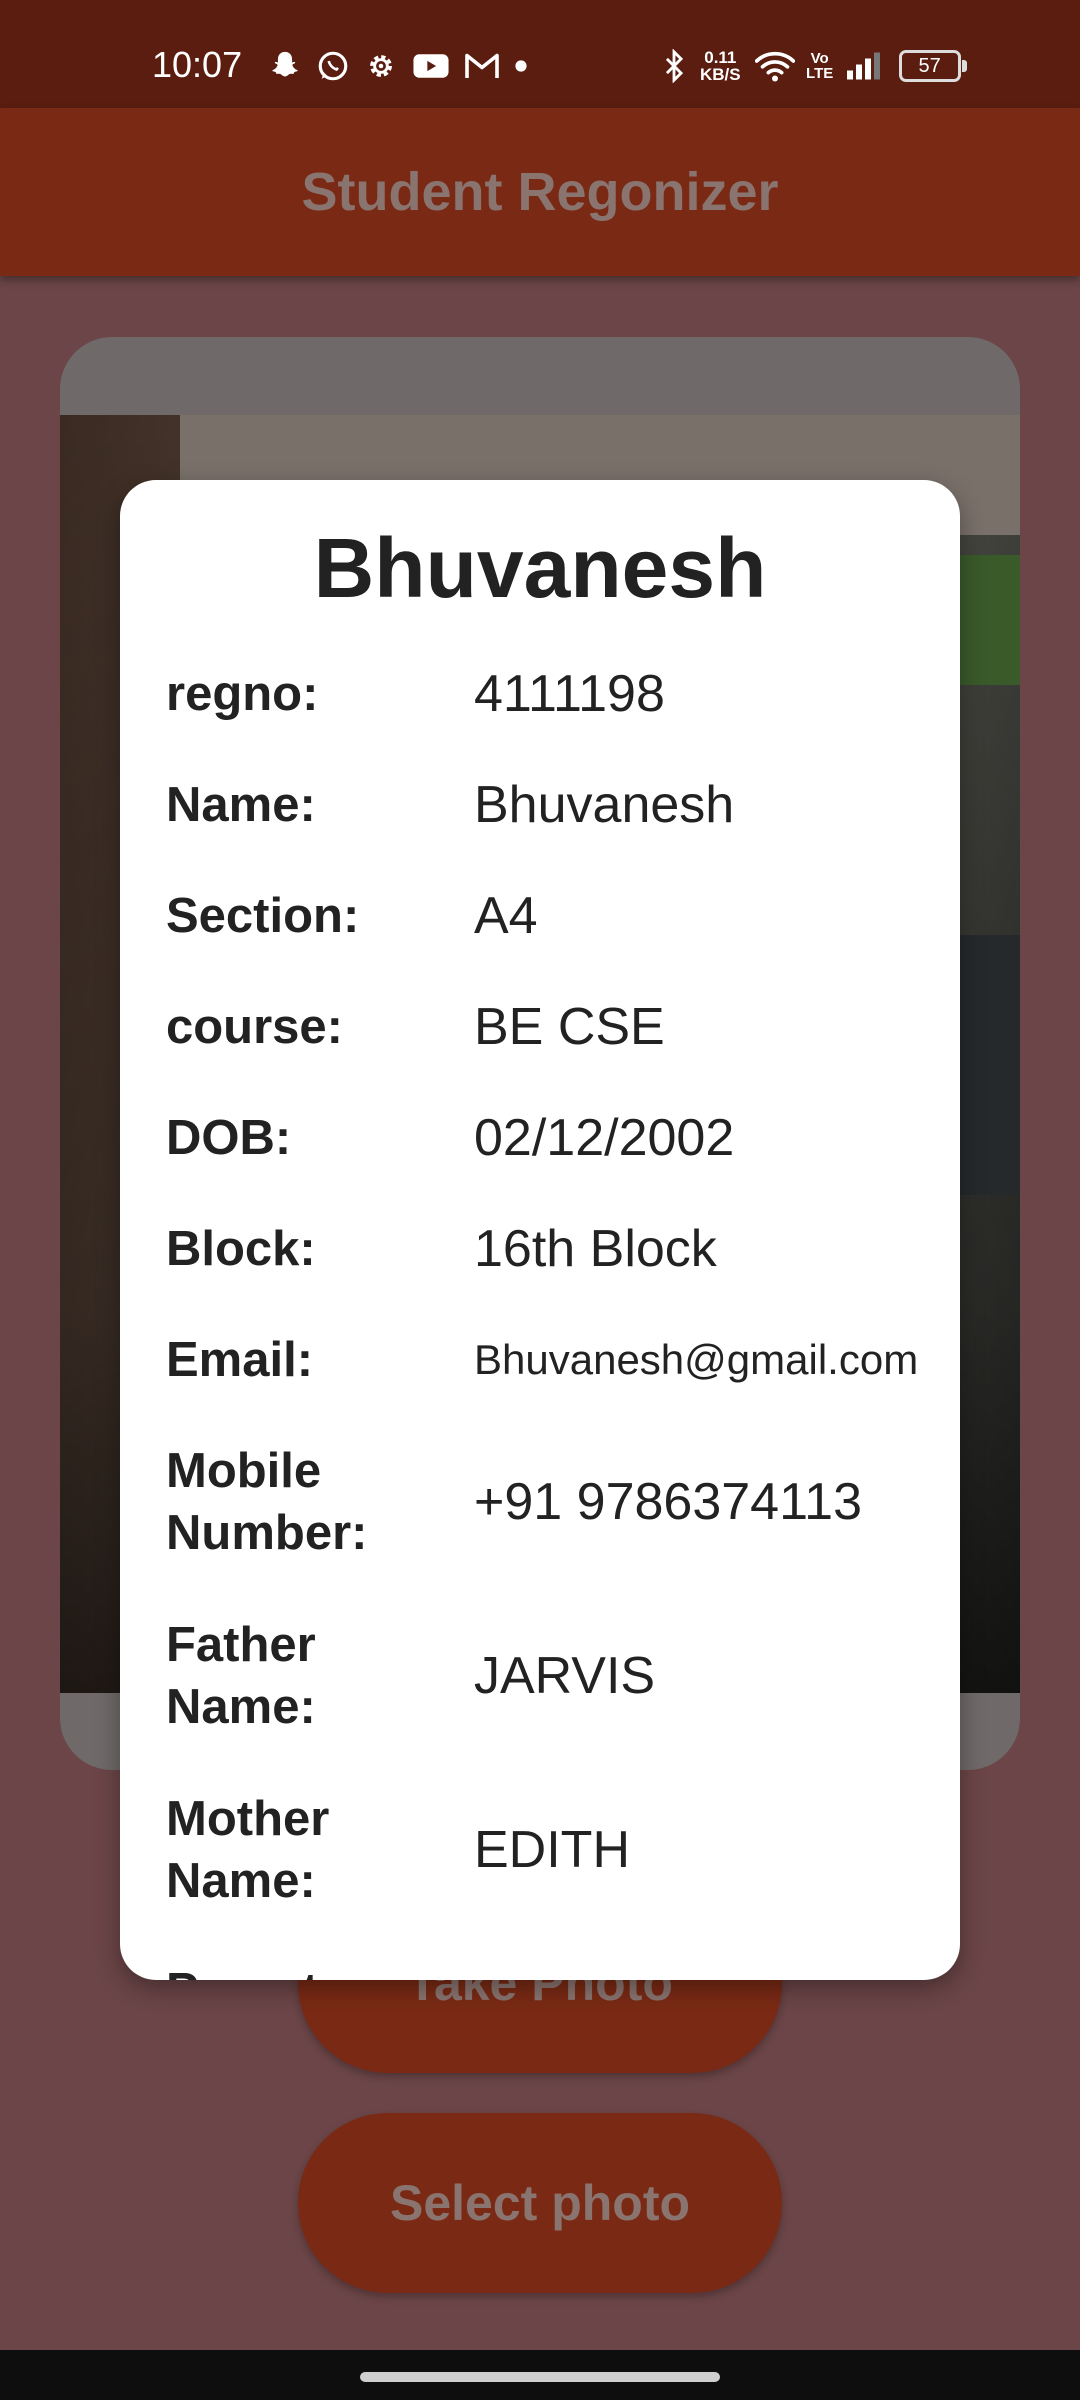  What do you see at coordinates (240, 1360) in the screenshot?
I see `info-label: Email:` at bounding box center [240, 1360].